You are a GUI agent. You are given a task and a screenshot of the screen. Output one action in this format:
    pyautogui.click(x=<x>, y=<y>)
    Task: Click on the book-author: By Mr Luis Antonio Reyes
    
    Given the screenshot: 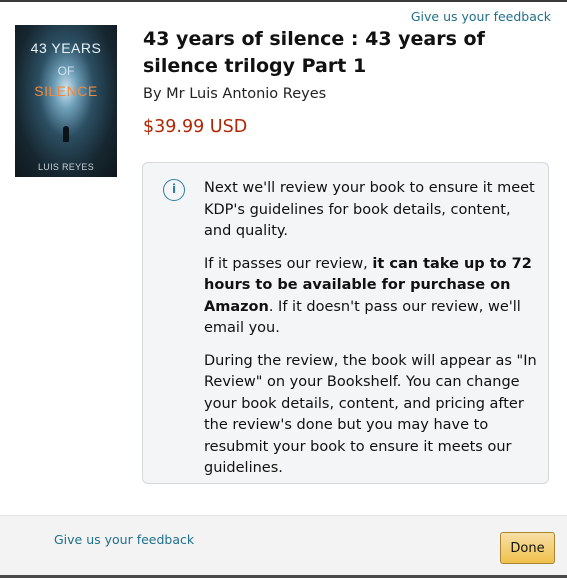 What is the action you would take?
    pyautogui.click(x=235, y=94)
    